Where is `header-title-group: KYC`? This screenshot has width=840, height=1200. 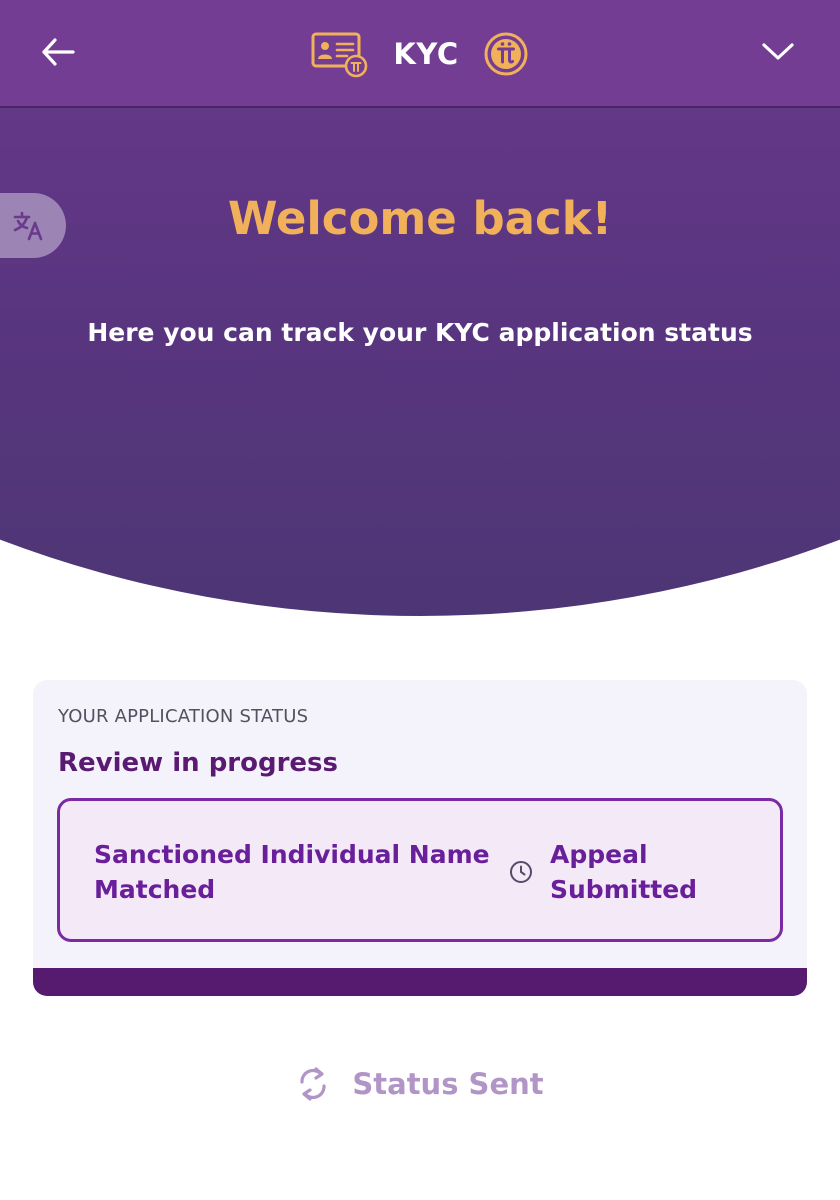
header-title-group: KYC is located at coordinates (420, 54).